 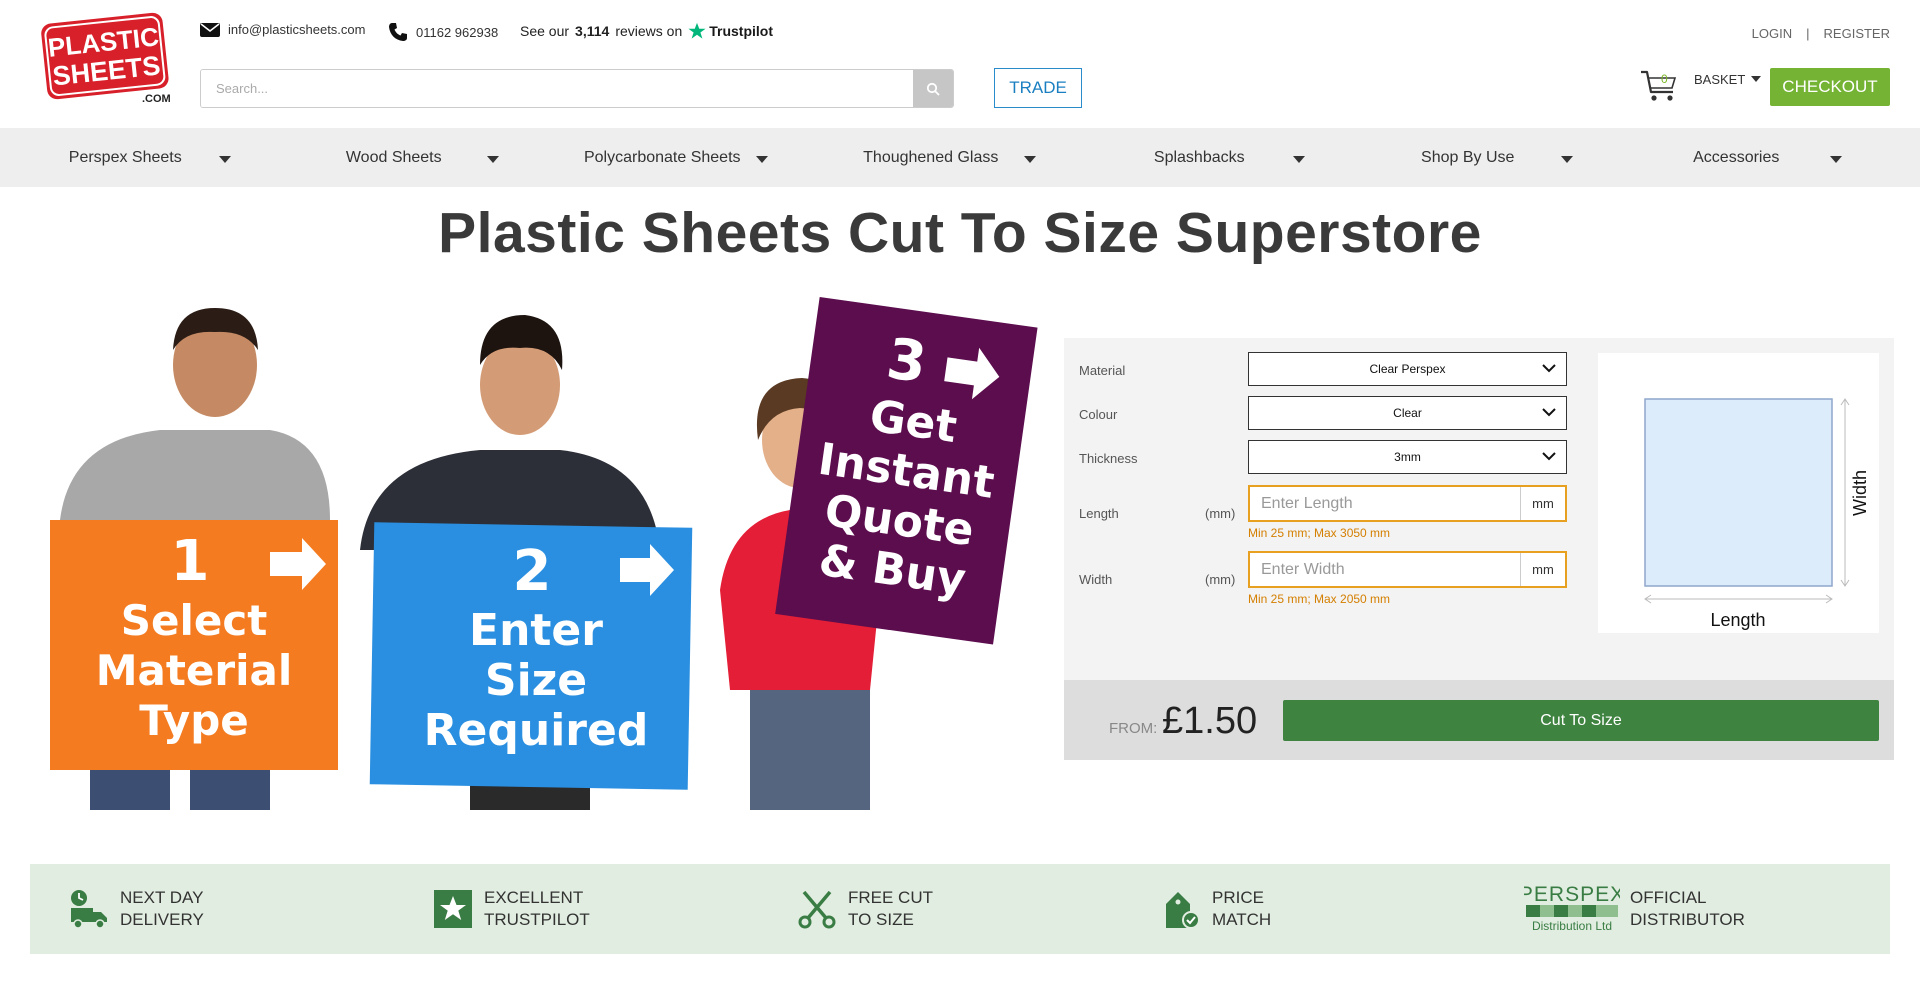 I want to click on feature-text: EXCELLENT TRUSTPILOT, so click(x=537, y=909).